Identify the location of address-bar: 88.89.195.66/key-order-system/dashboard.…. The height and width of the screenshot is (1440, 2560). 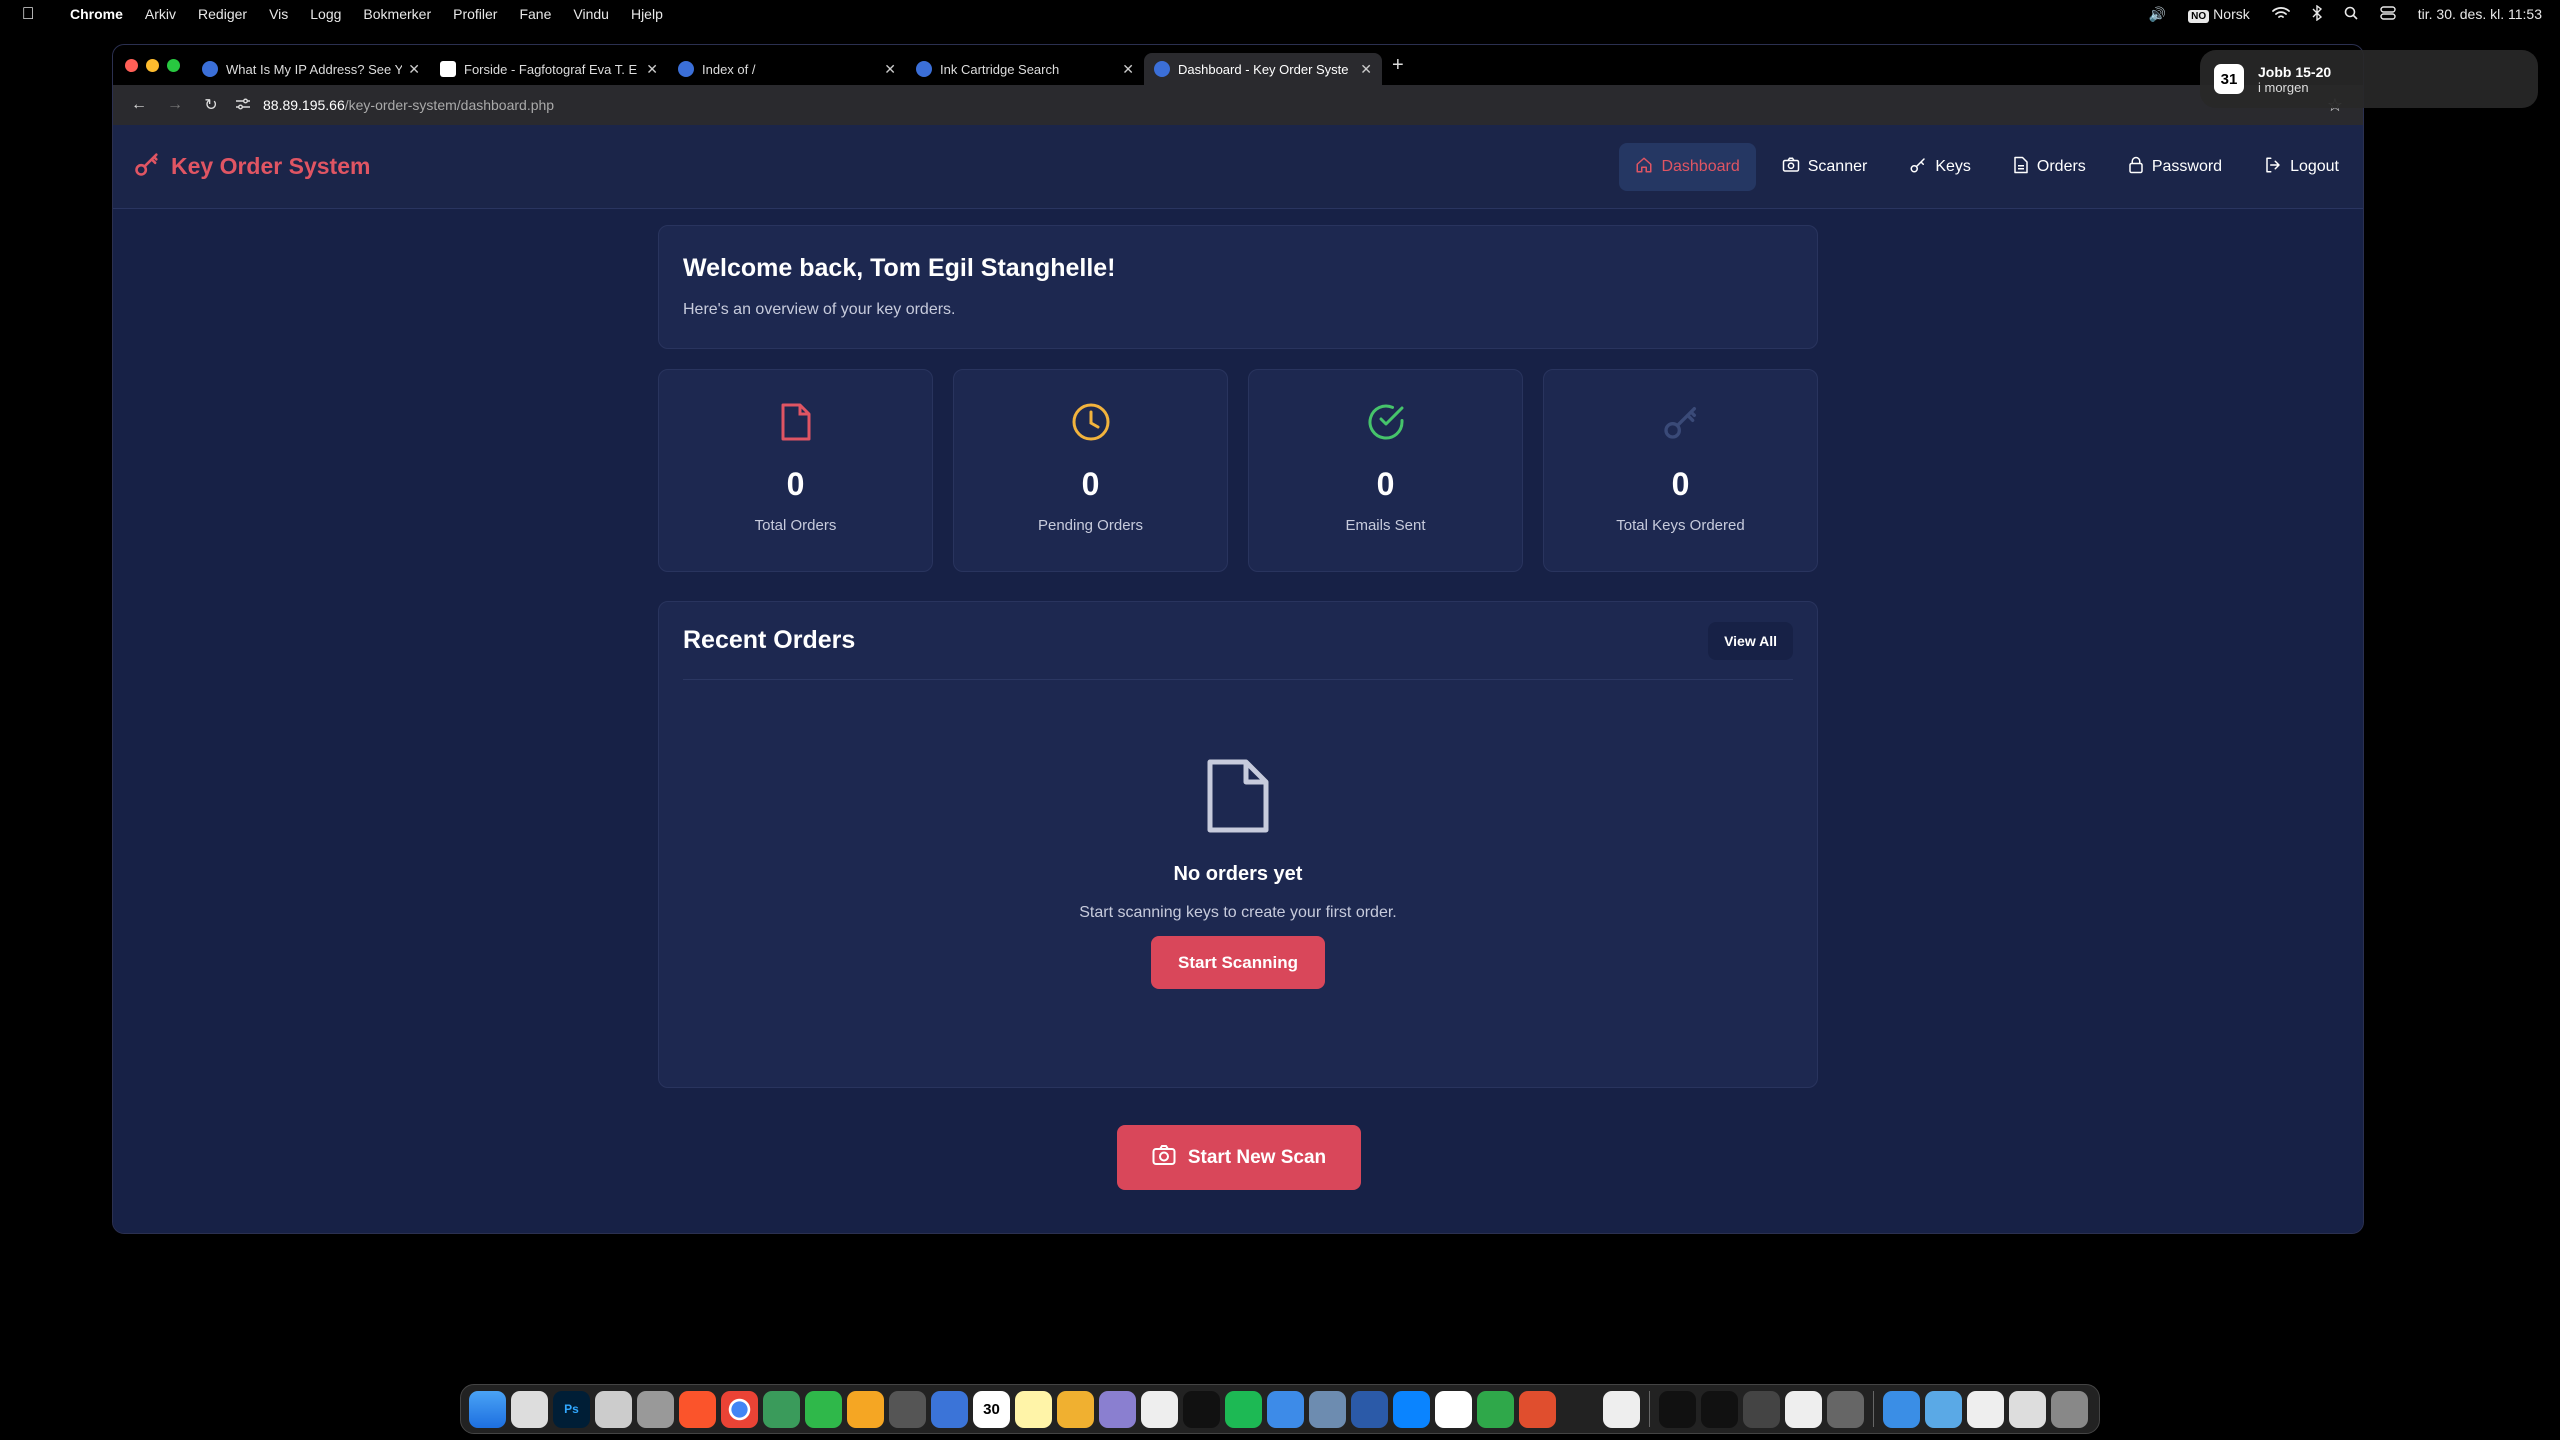
(1281, 105).